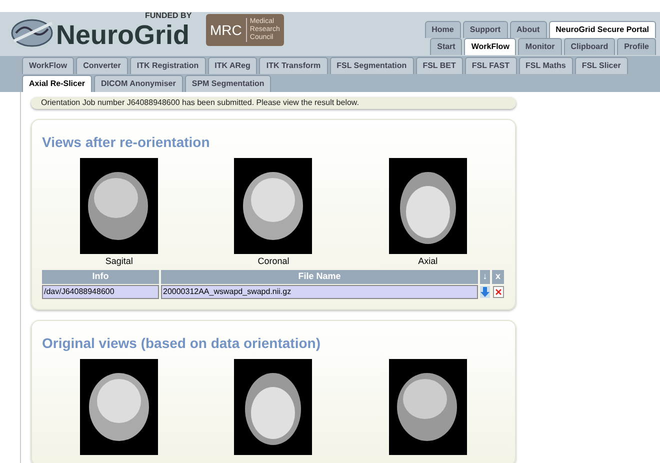  I want to click on column-header: ↓, so click(485, 277).